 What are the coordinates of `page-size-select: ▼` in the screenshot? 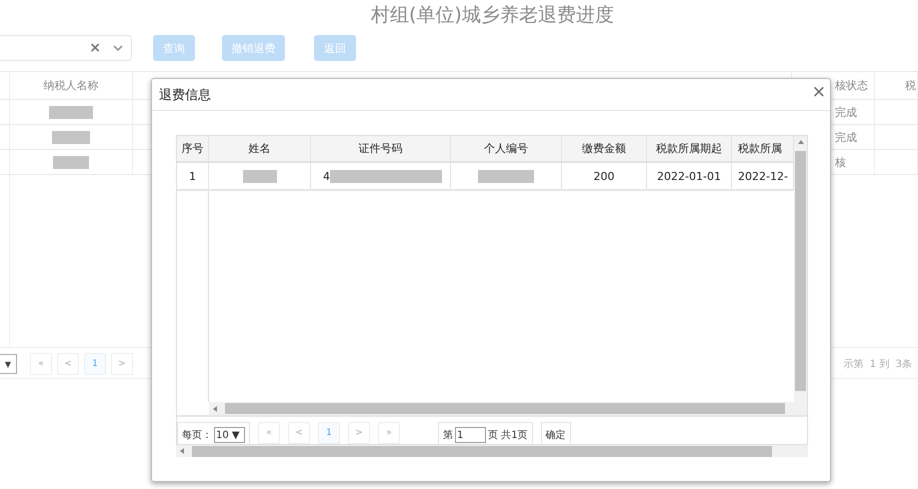 It's located at (8, 364).